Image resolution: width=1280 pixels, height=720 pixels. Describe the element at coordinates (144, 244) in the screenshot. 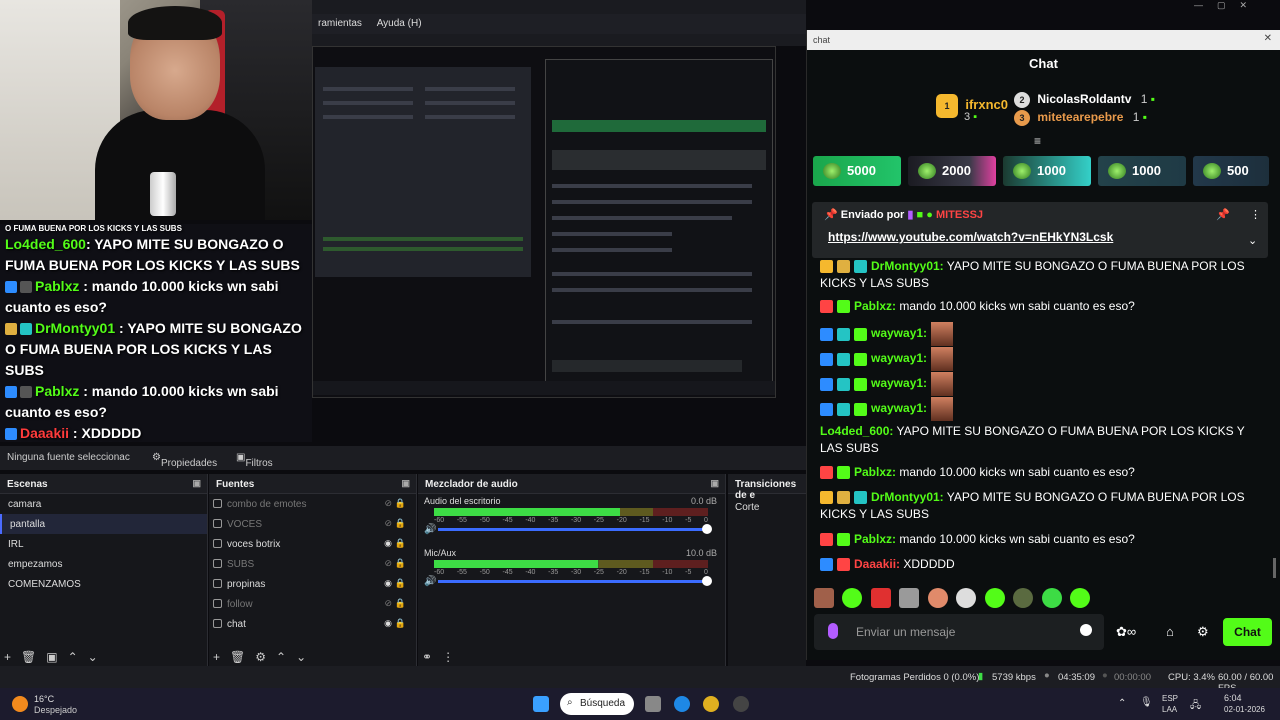

I see `overlay-line: Lo4ded_600: YAPO MITE SU BONGAZO O` at that location.